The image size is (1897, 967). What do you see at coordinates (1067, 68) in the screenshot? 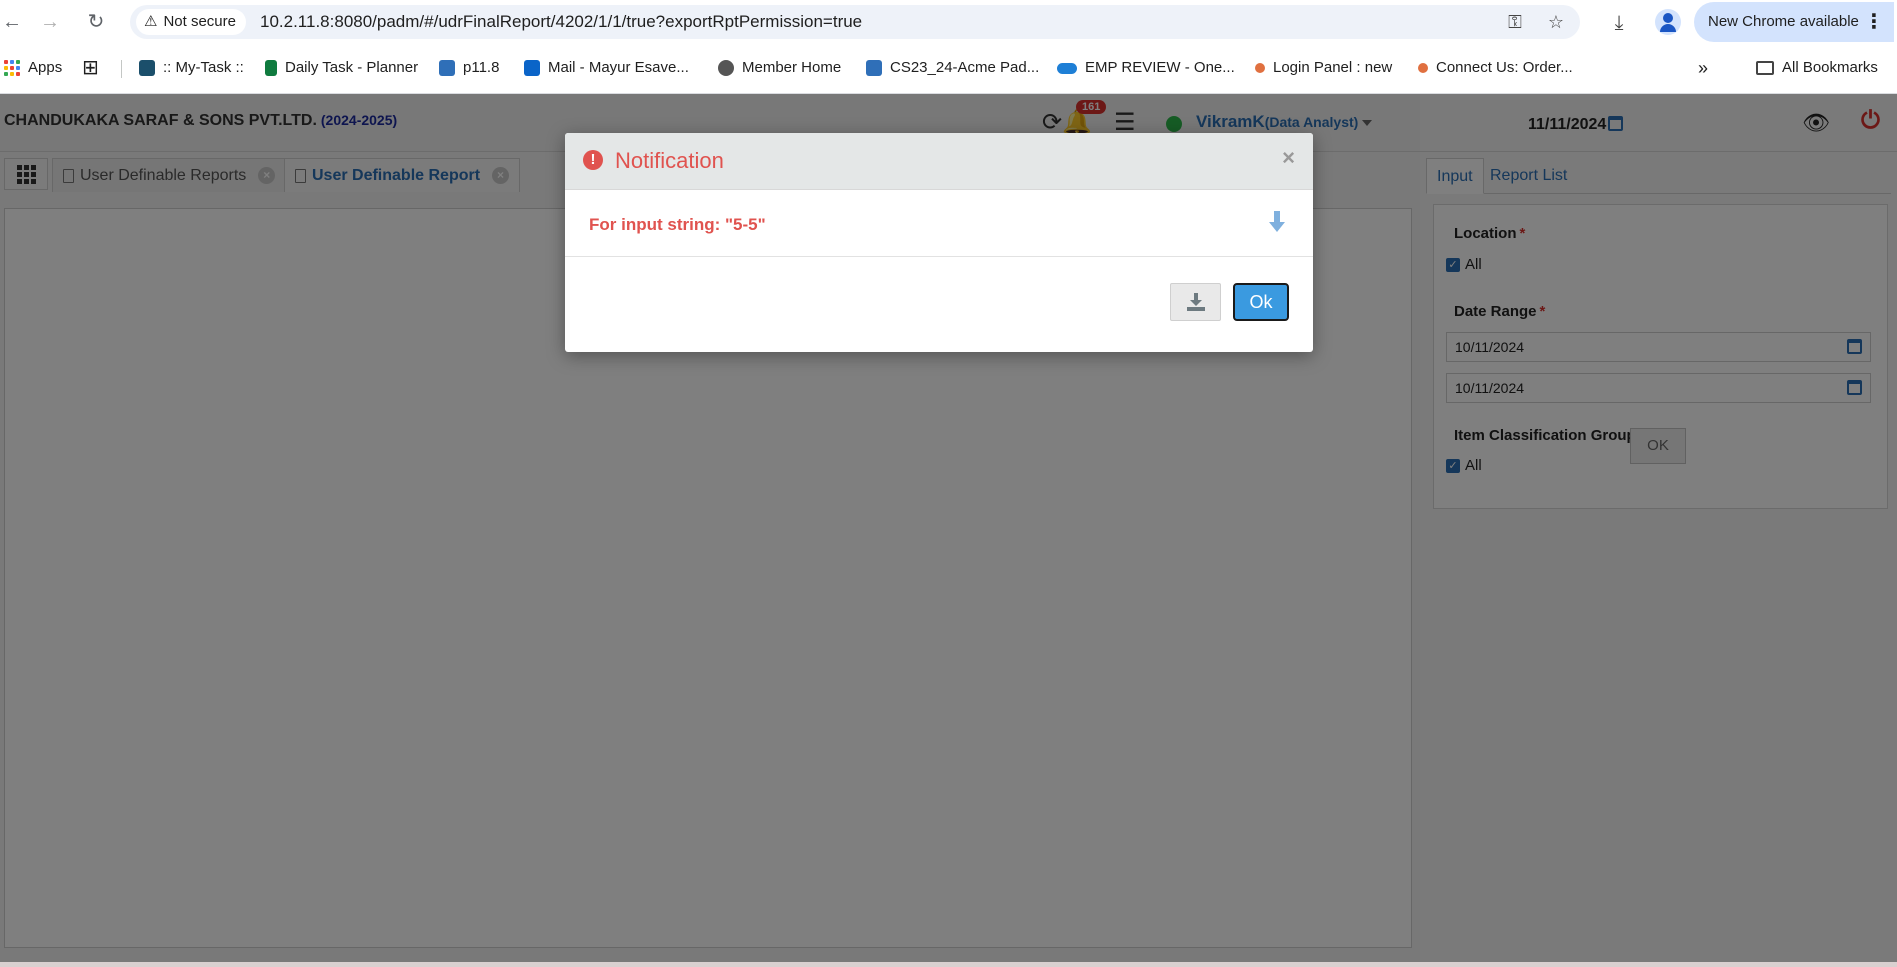
I see `cloud-icon` at bounding box center [1067, 68].